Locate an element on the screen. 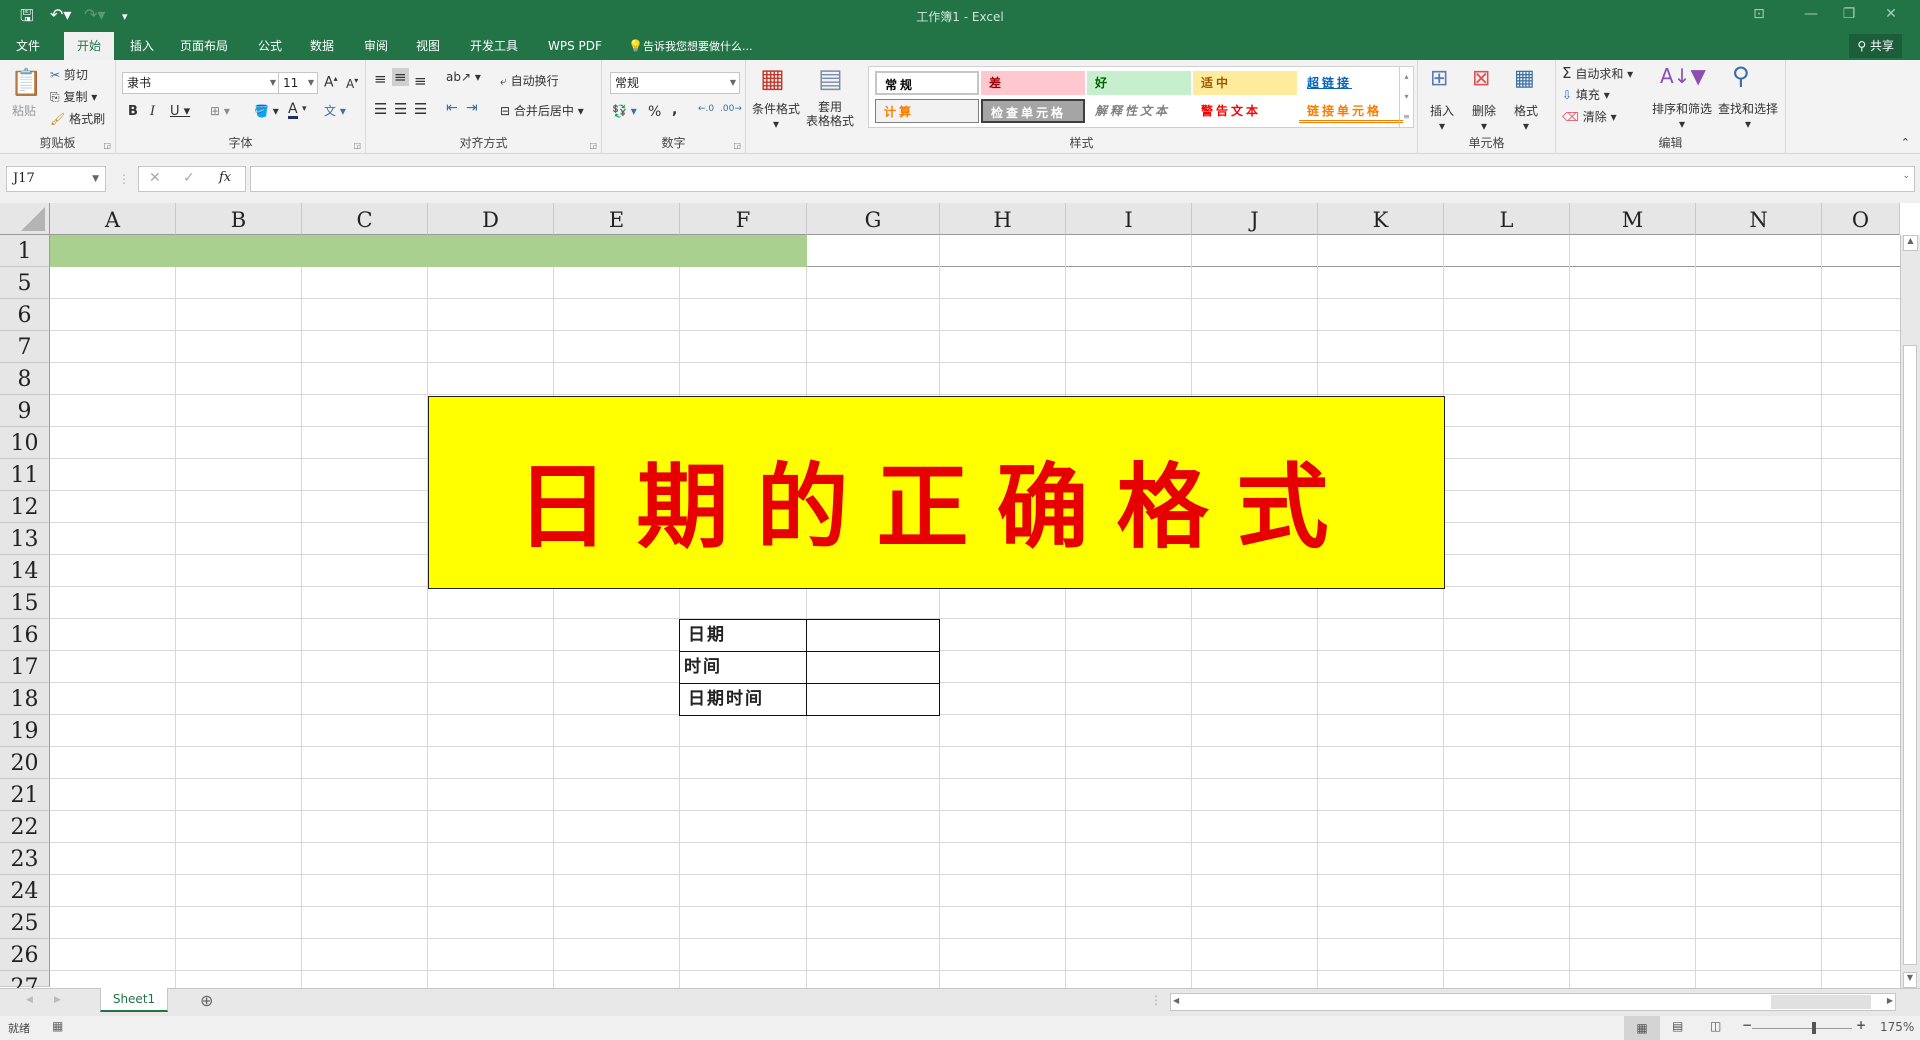  row-header-26: 26 is located at coordinates (25, 955).